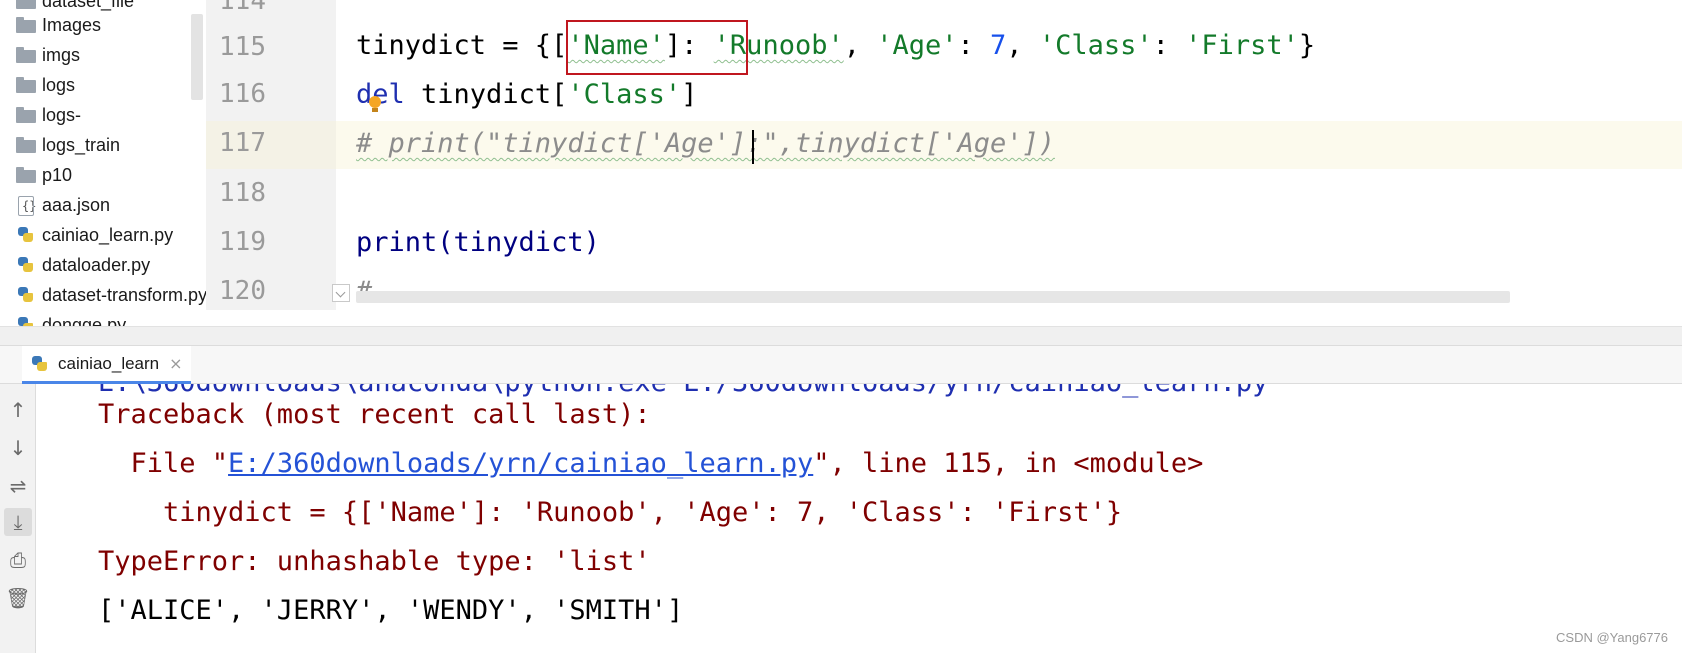 The height and width of the screenshot is (653, 1682). Describe the element at coordinates (39, 364) in the screenshot. I see `python-run-icon` at that location.